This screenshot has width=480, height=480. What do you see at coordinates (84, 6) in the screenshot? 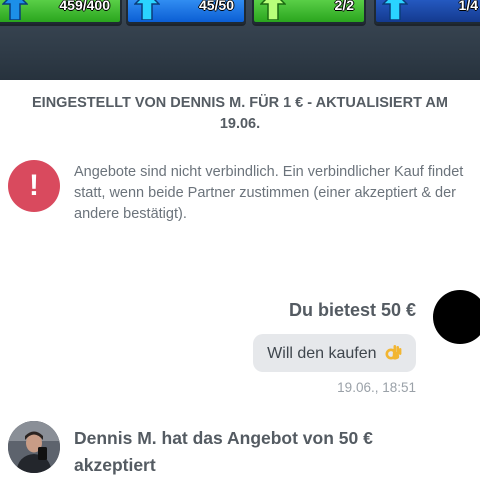
I see `stat-value: 459/400` at bounding box center [84, 6].